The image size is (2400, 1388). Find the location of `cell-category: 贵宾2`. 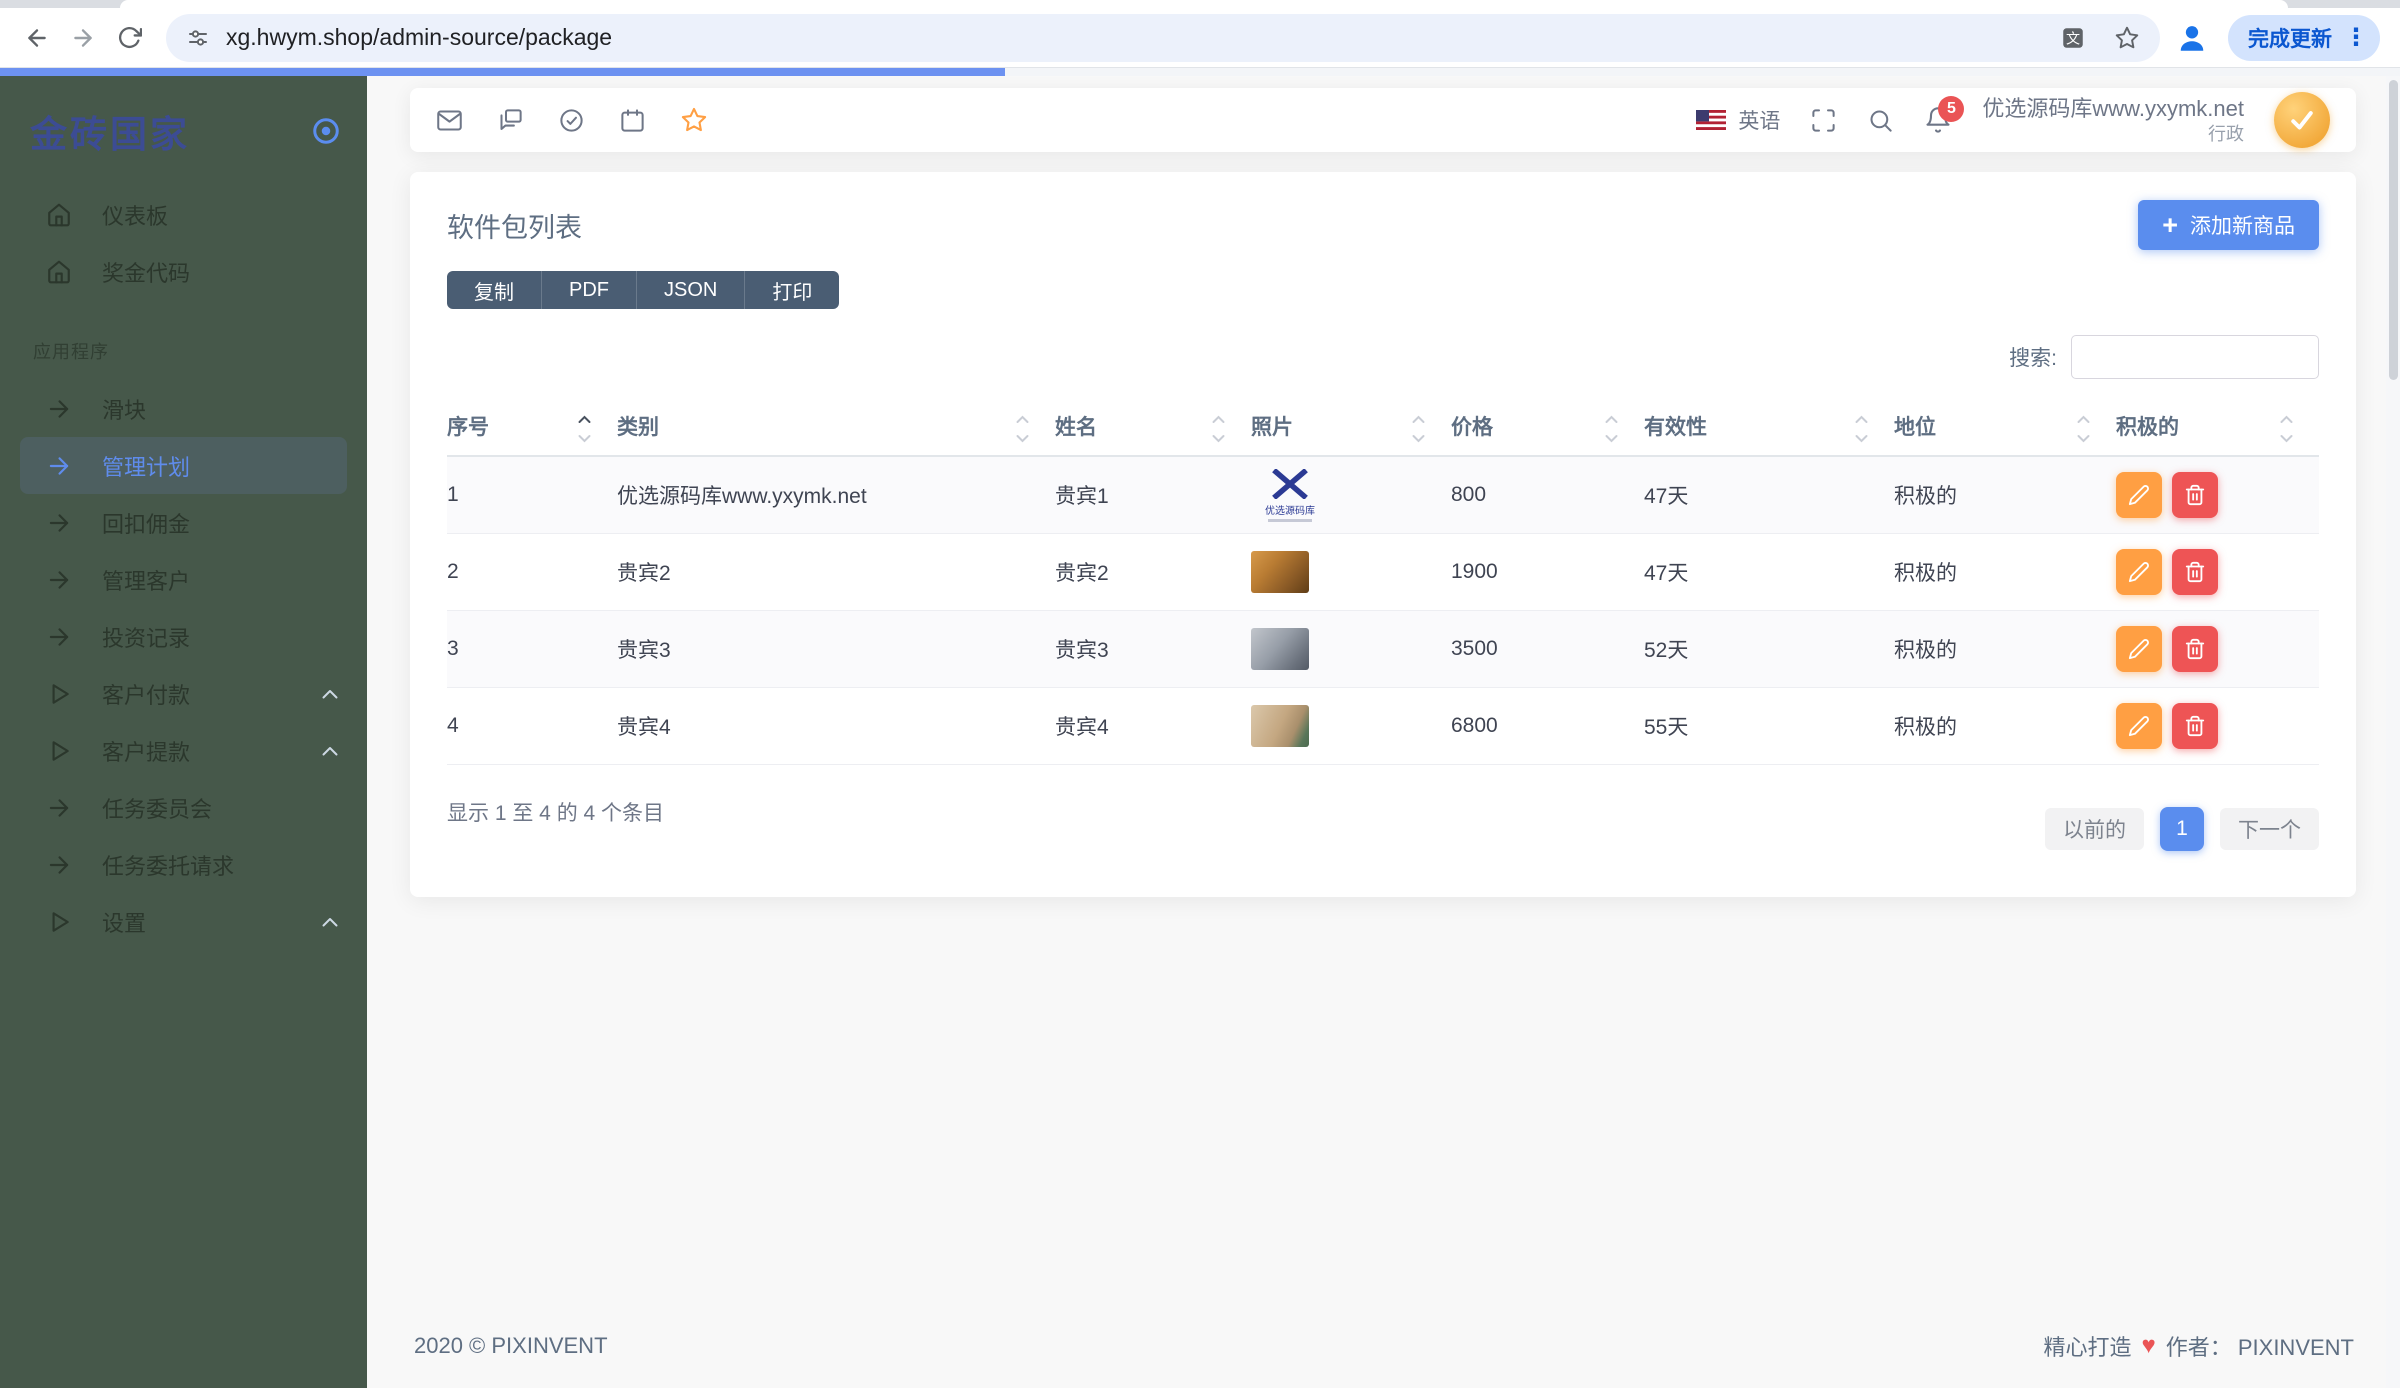

cell-category: 贵宾2 is located at coordinates (836, 572).